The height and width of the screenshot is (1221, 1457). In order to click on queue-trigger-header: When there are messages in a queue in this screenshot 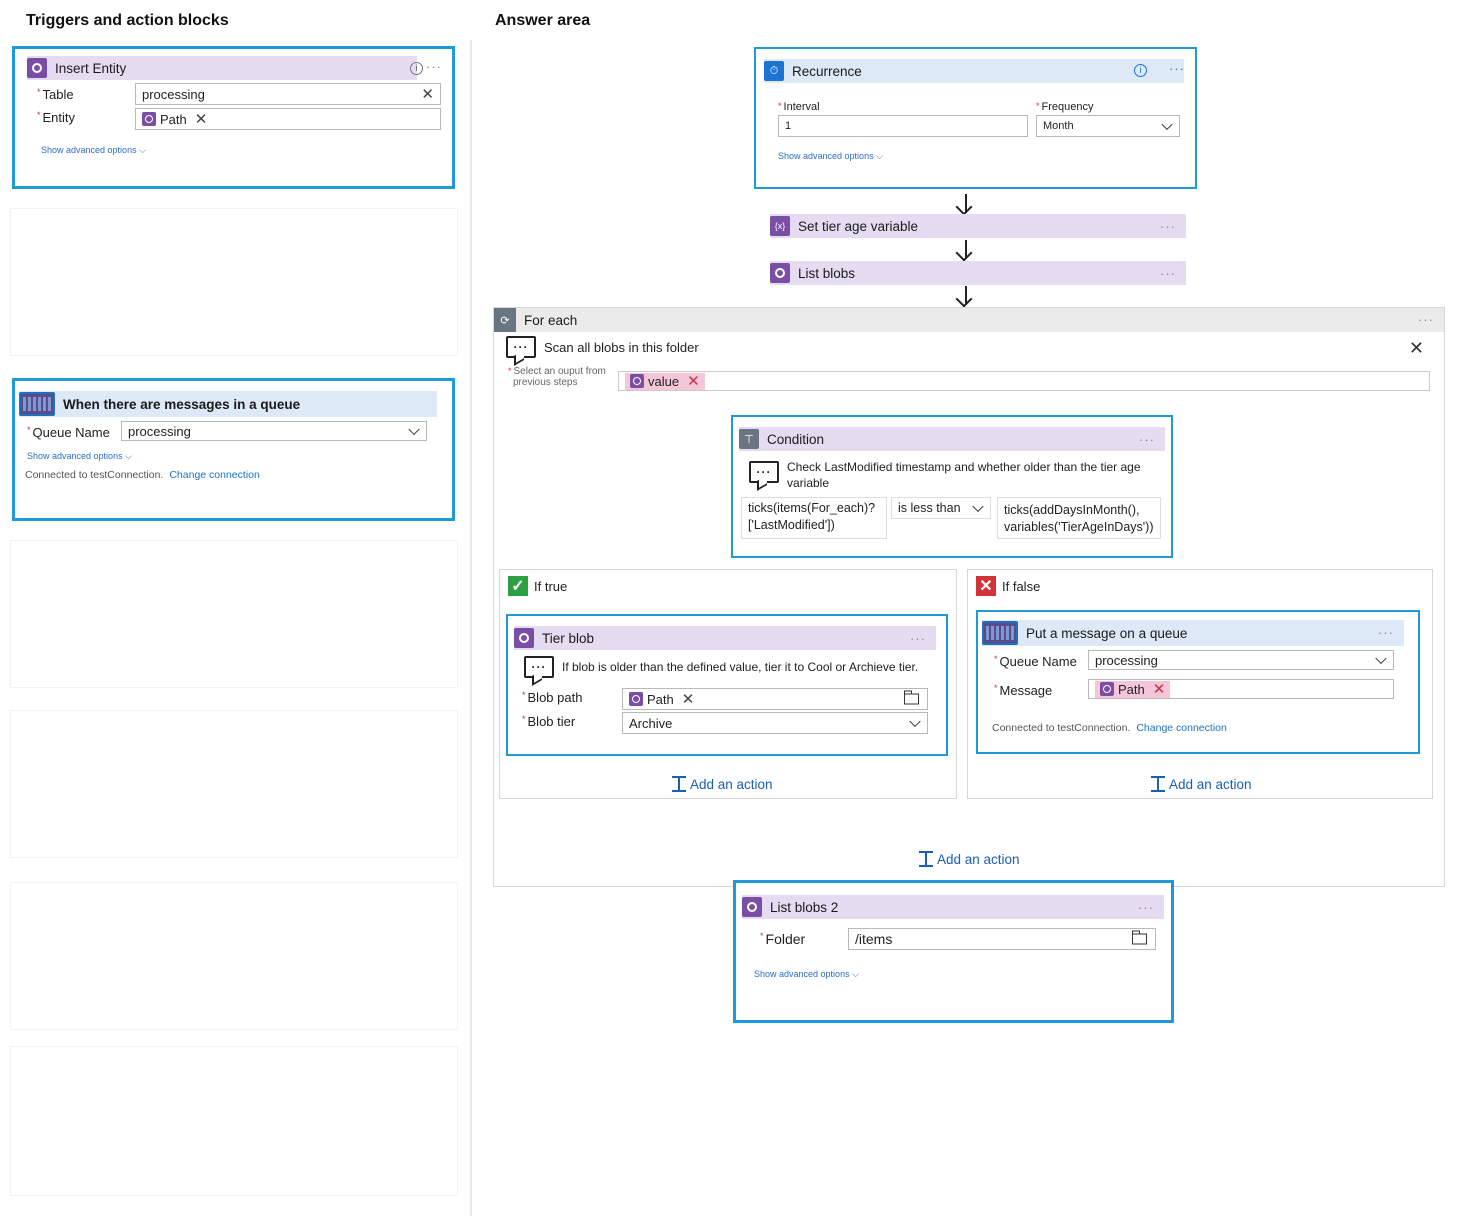, I will do `click(228, 404)`.